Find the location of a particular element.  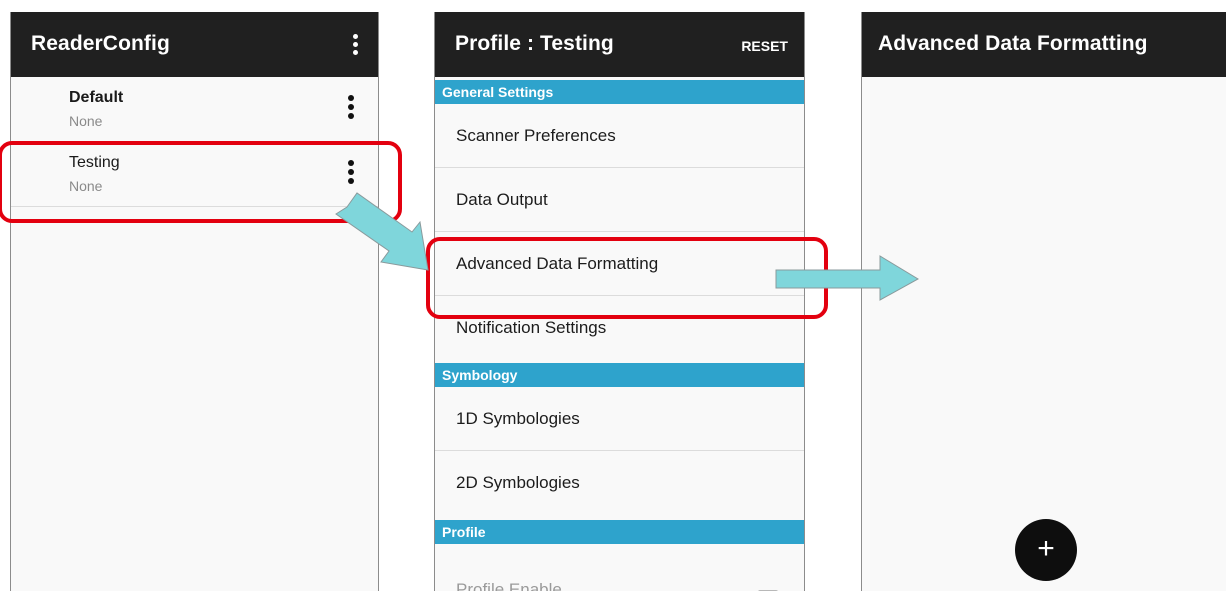

profile-subtitle: None is located at coordinates (86, 121).